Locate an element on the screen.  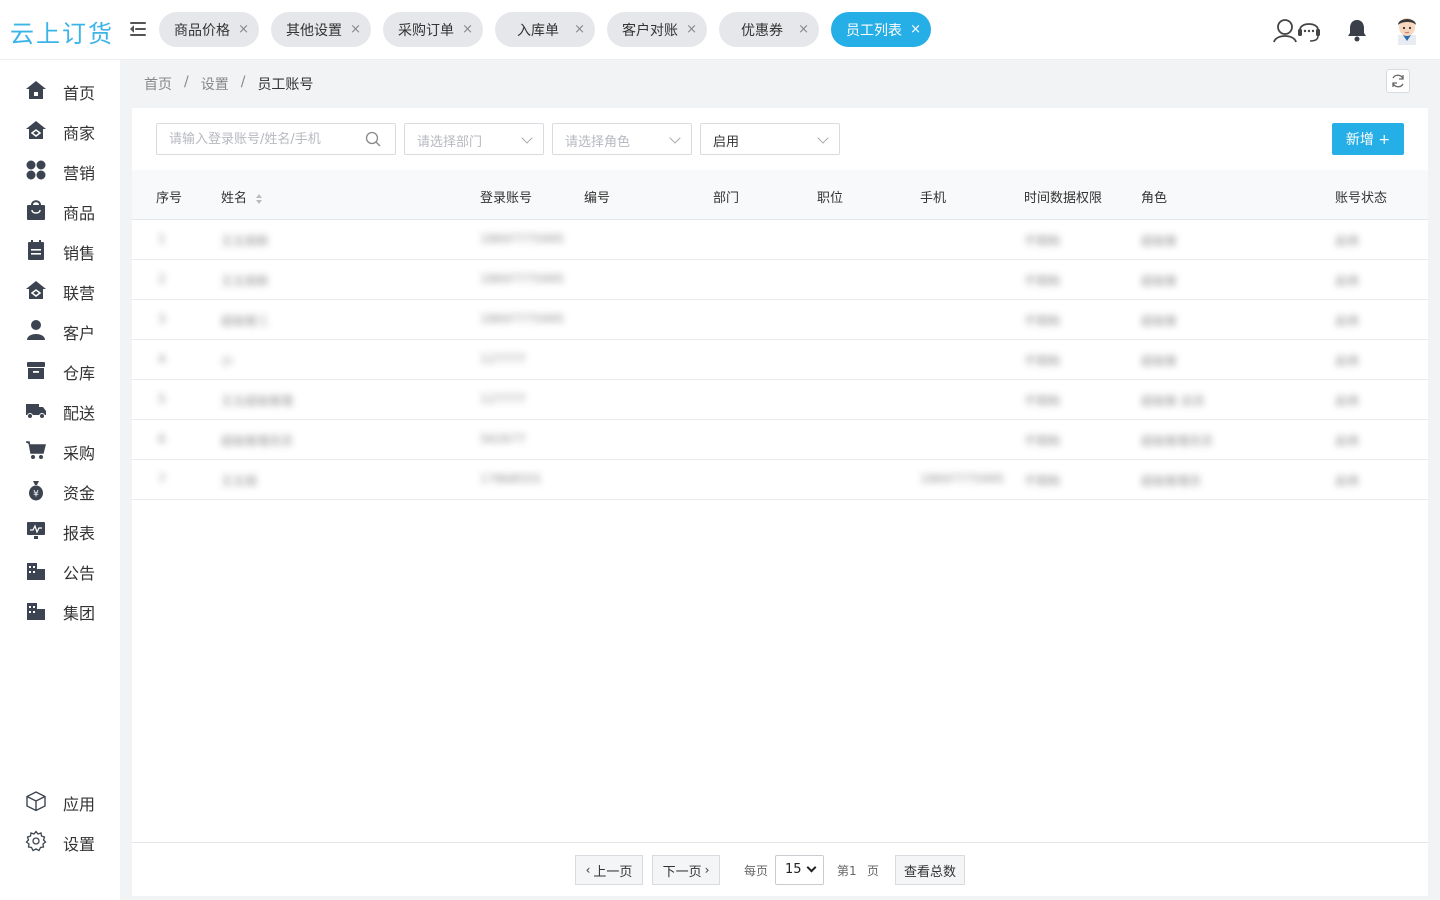
sidebar-item-label: 商家 is located at coordinates (79, 133).